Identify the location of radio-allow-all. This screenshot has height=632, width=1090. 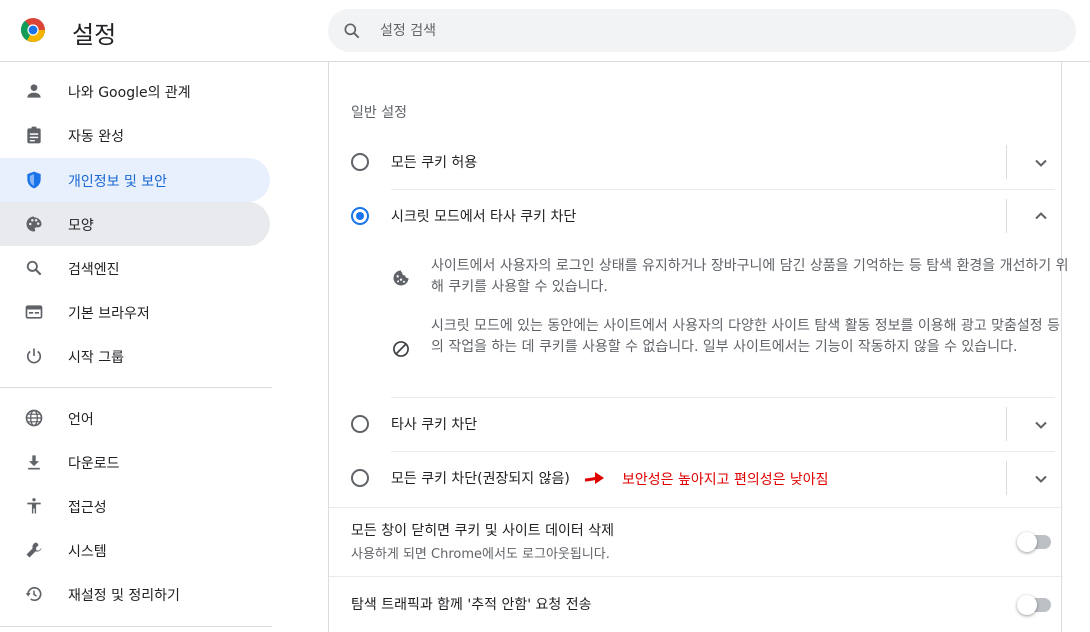
(360, 162).